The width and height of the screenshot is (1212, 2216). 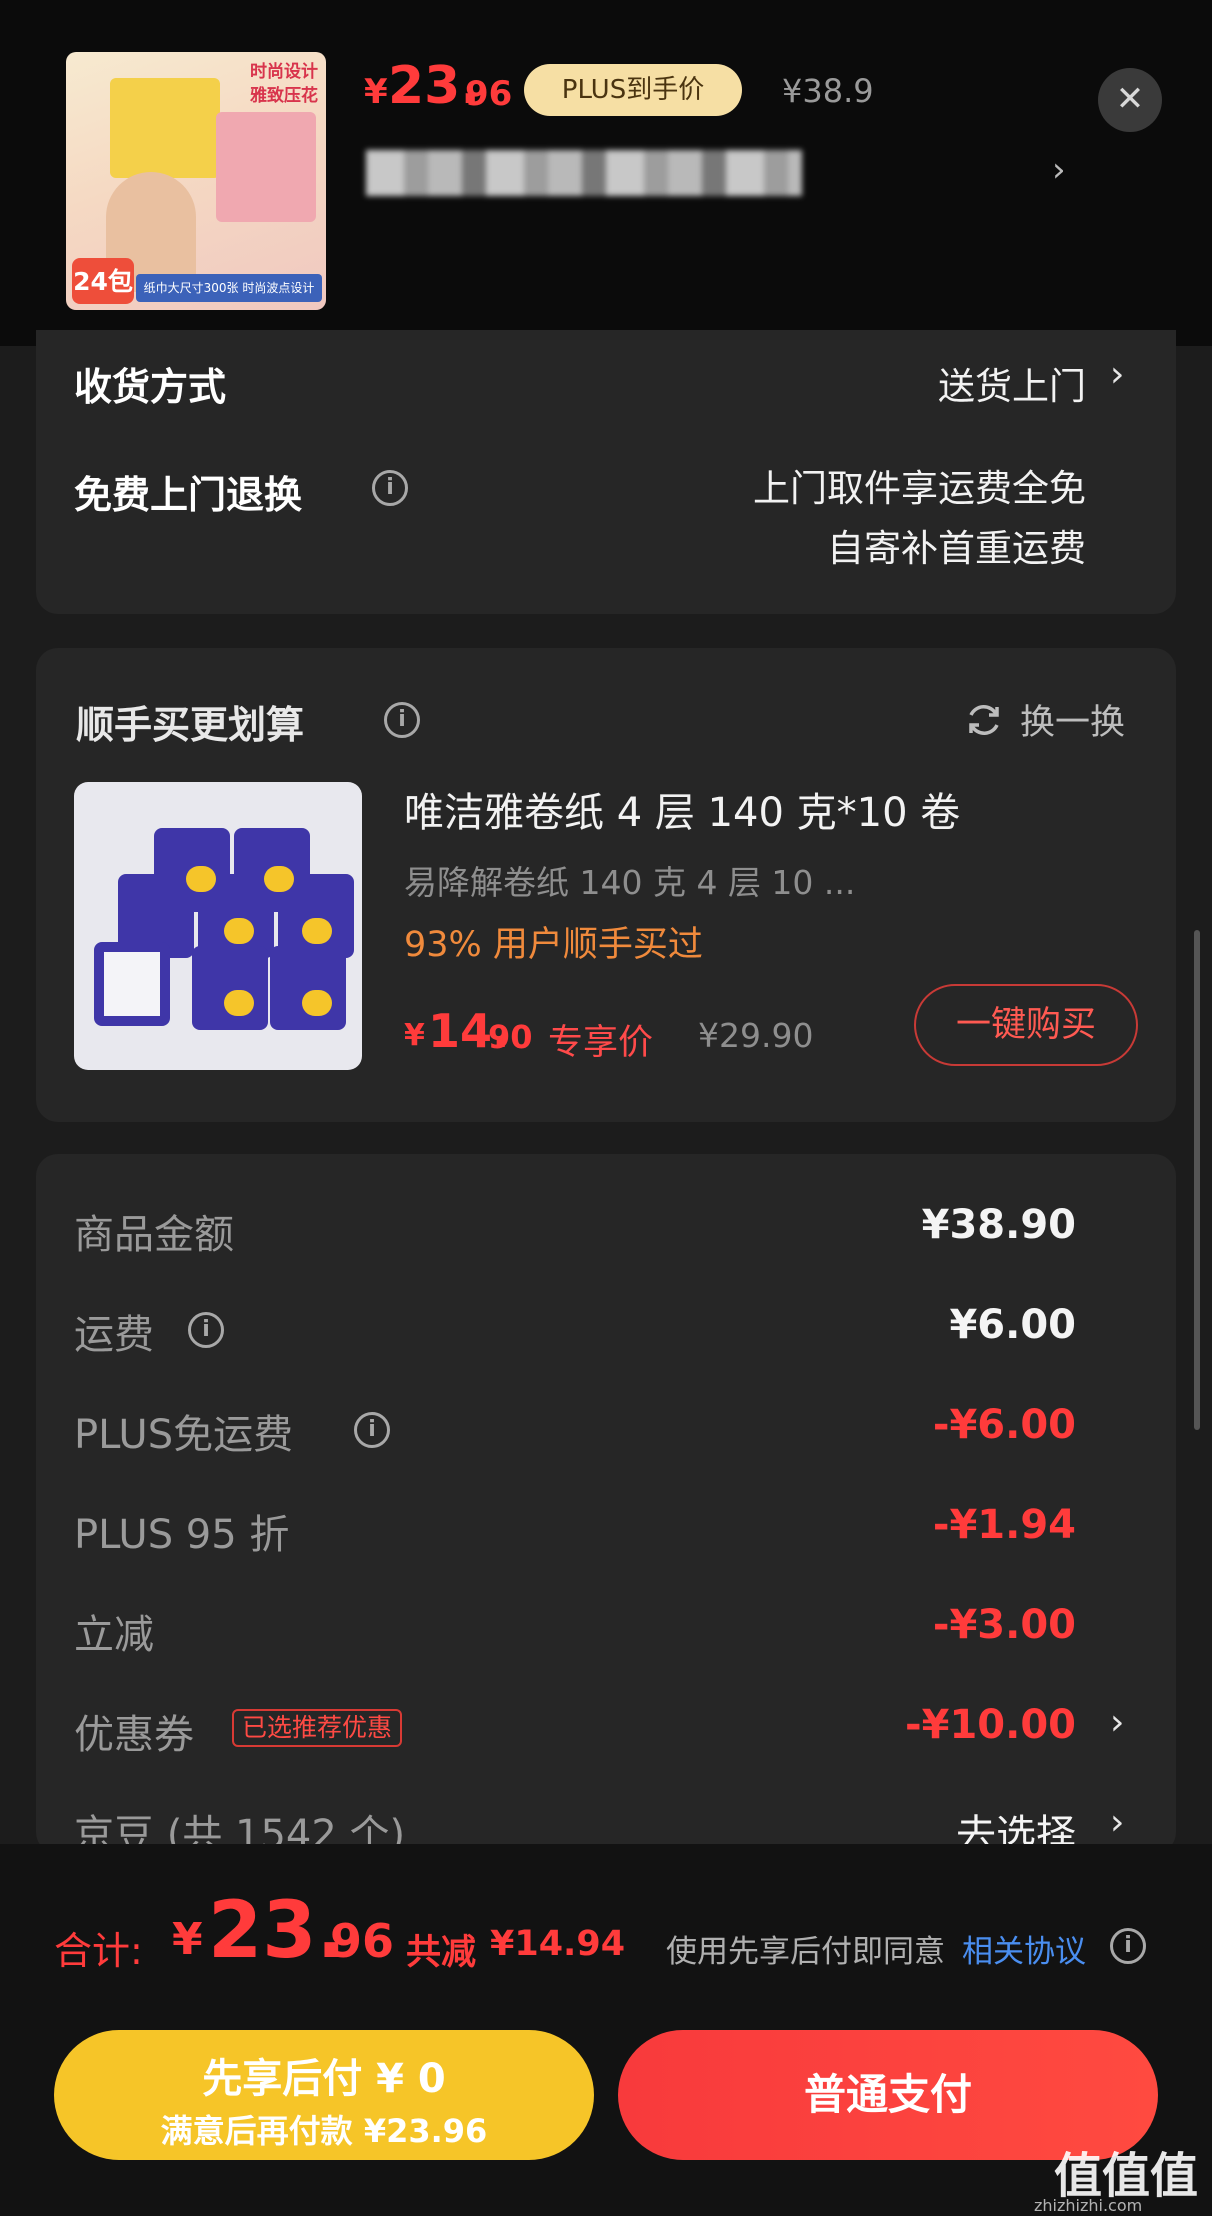 What do you see at coordinates (188, 495) in the screenshot?
I see `free-return-label: 免费上门退换` at bounding box center [188, 495].